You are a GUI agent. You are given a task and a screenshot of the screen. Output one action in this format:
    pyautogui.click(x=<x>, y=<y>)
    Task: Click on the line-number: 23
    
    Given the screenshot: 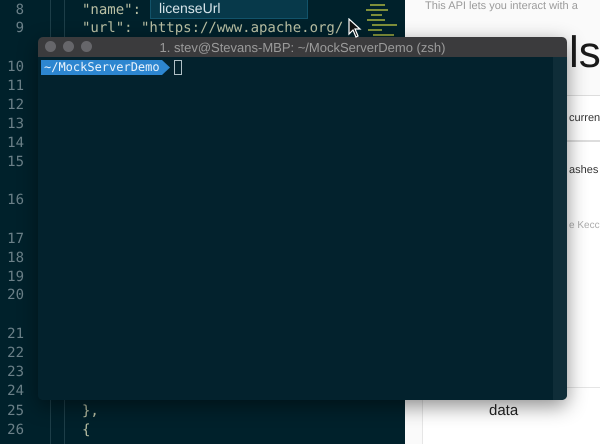 What is the action you would take?
    pyautogui.click(x=15, y=372)
    